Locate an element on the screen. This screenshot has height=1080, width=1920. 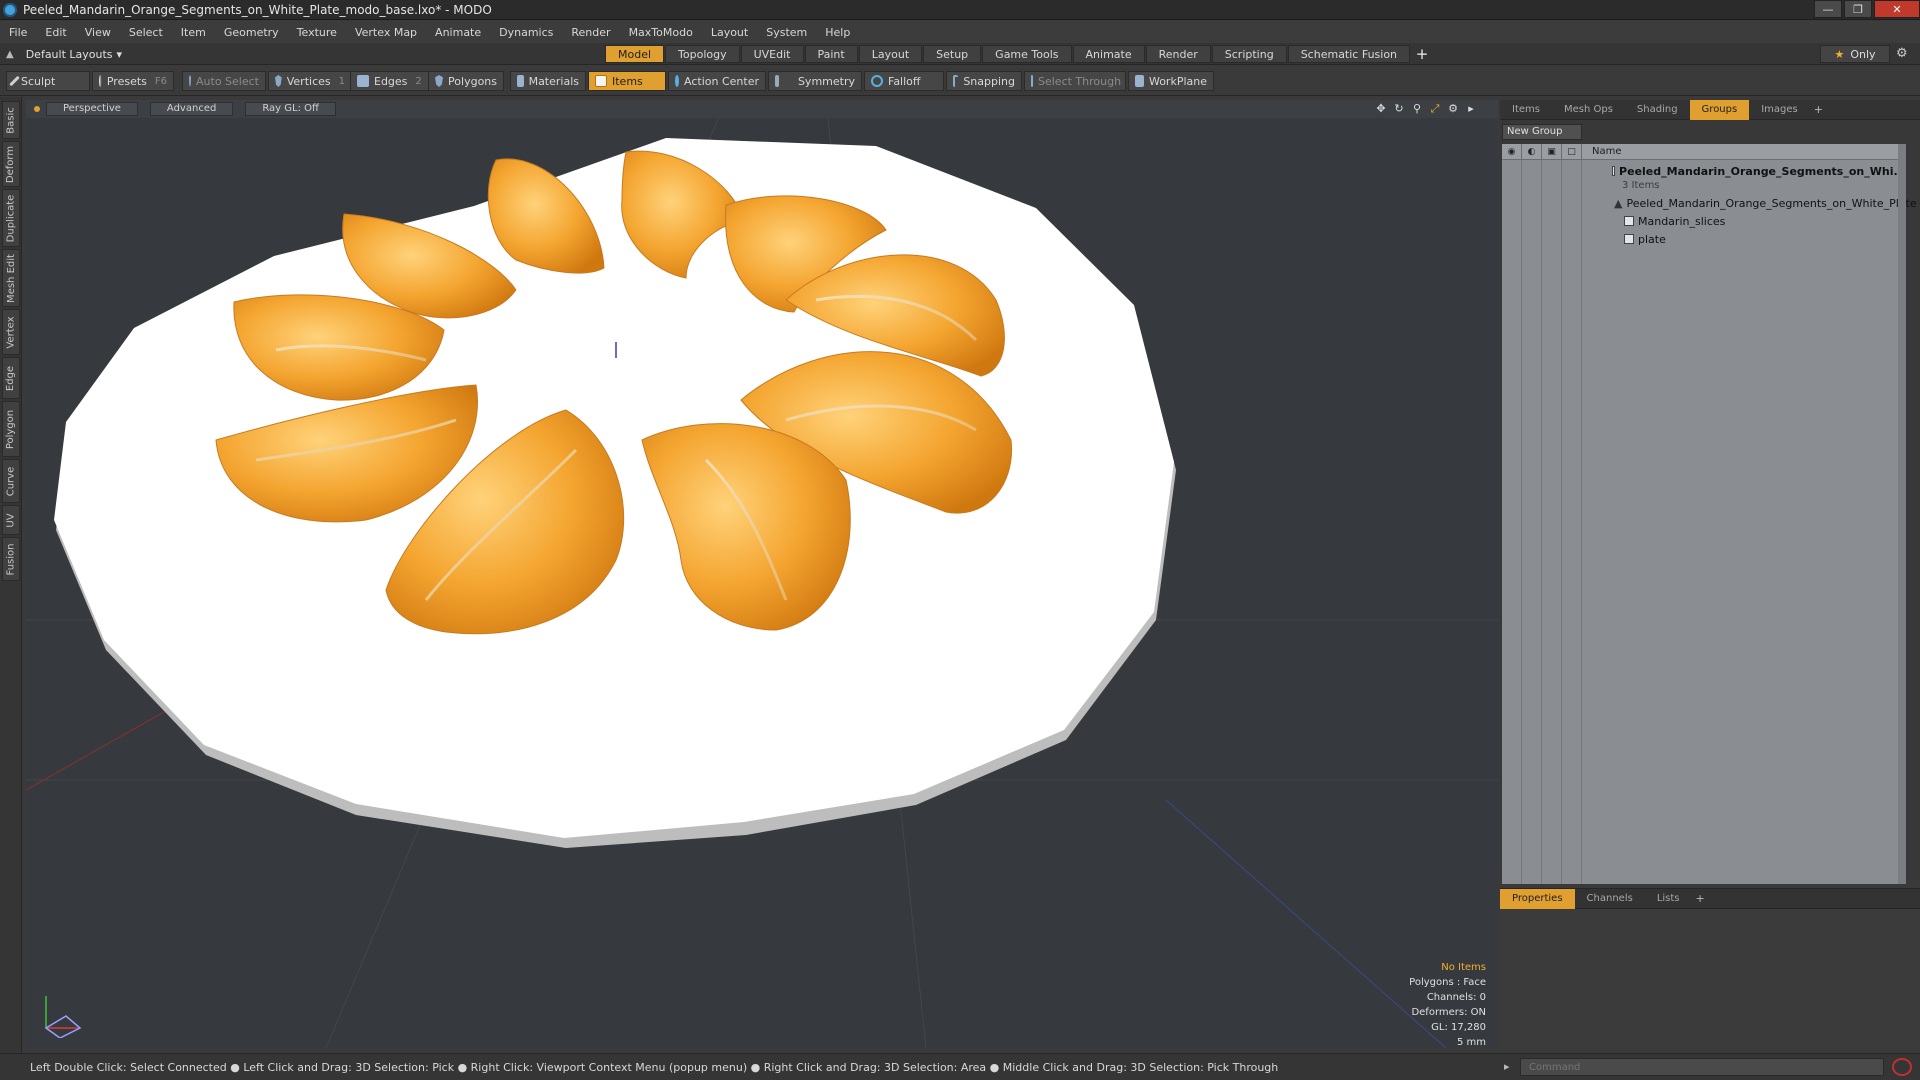
menu-edit: Edit is located at coordinates (55, 32).